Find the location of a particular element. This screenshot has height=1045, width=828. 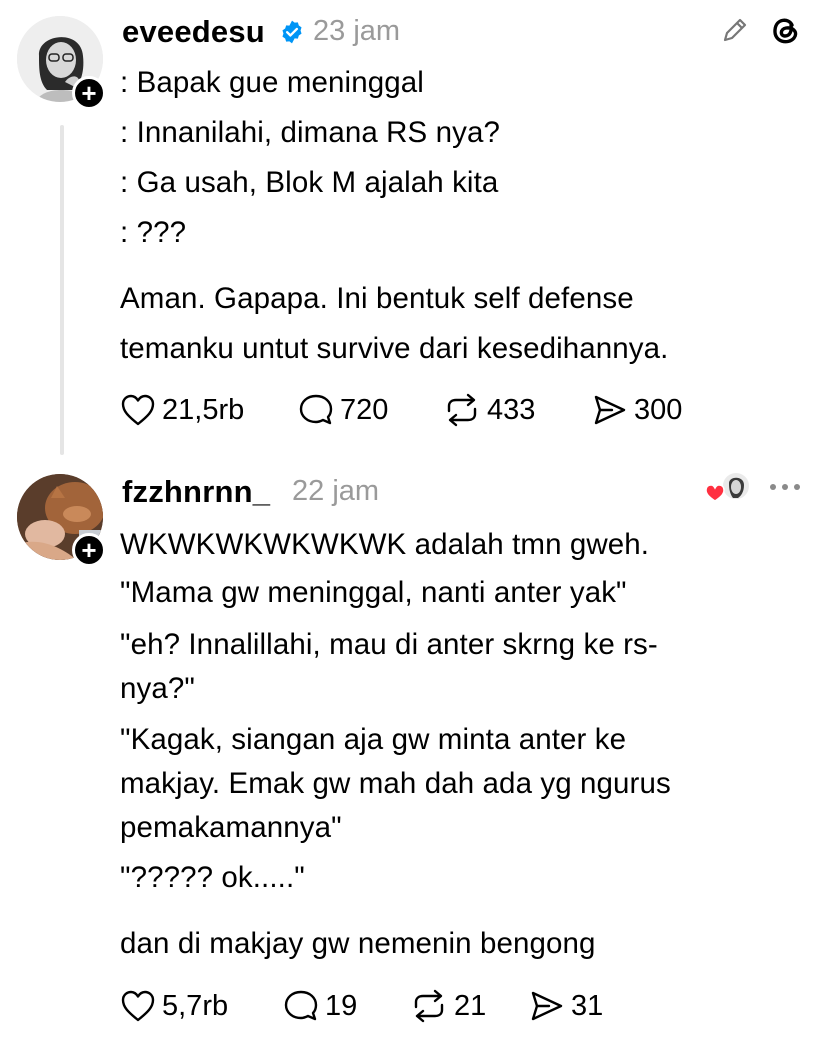

reply-button: 720 is located at coordinates (343, 410).